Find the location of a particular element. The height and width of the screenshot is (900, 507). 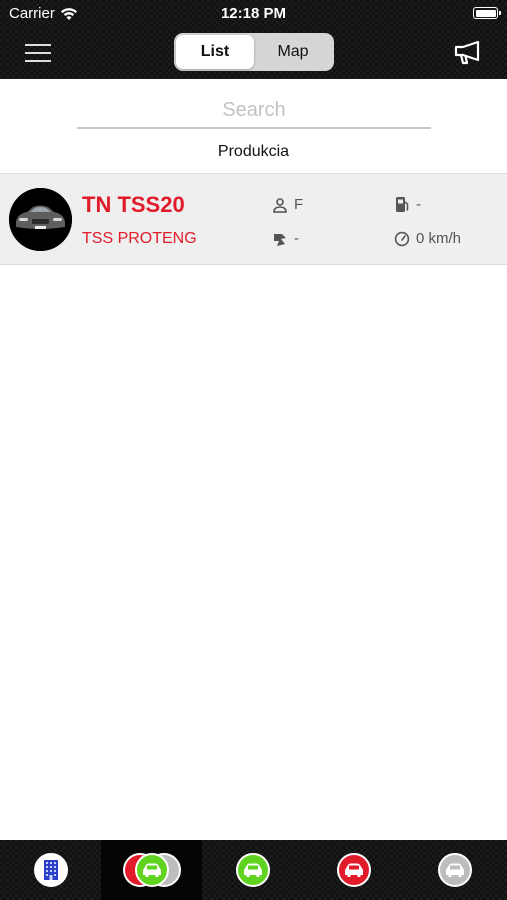

status-bar: Carrier 12:18 PM is located at coordinates (253, 14).